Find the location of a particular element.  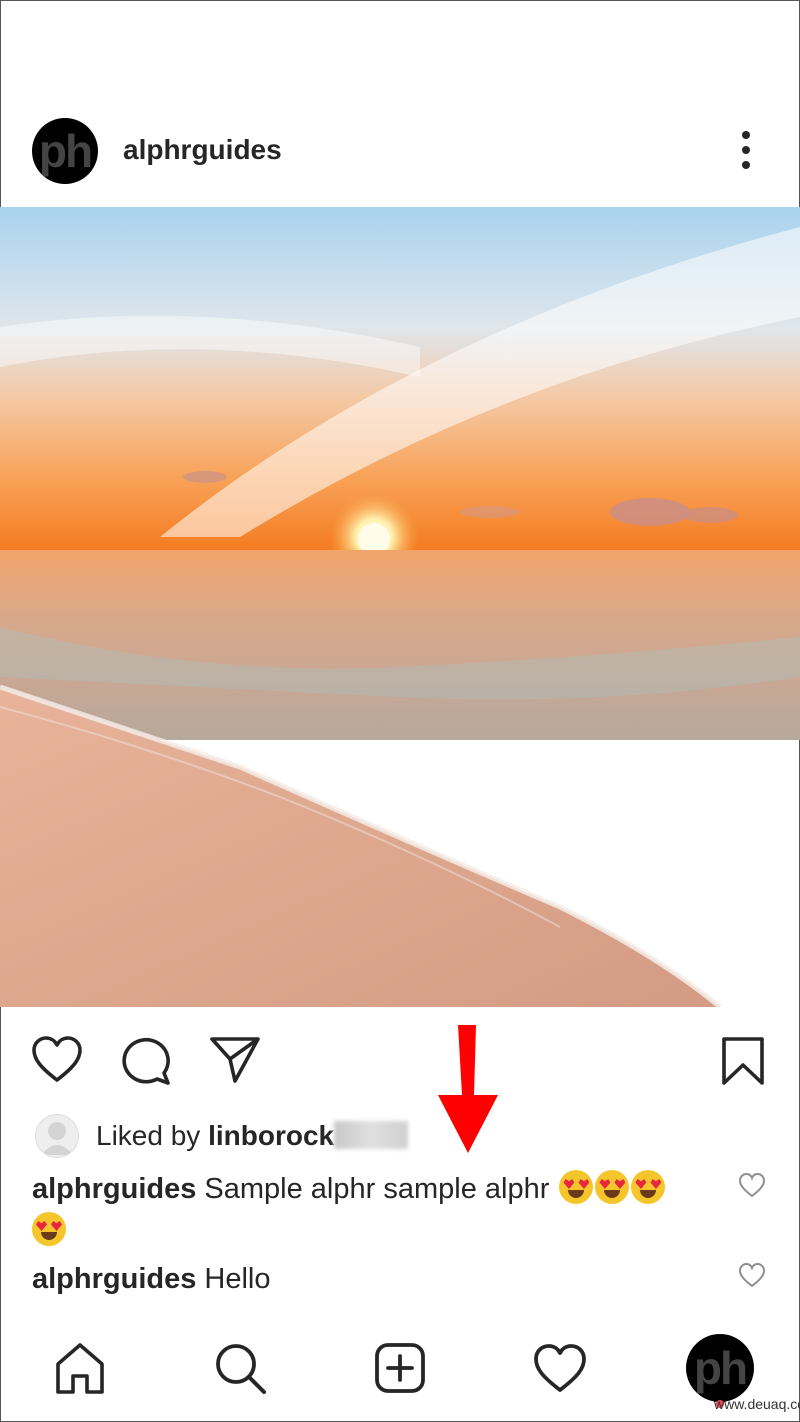

default-user-icon is located at coordinates (57, 1138).